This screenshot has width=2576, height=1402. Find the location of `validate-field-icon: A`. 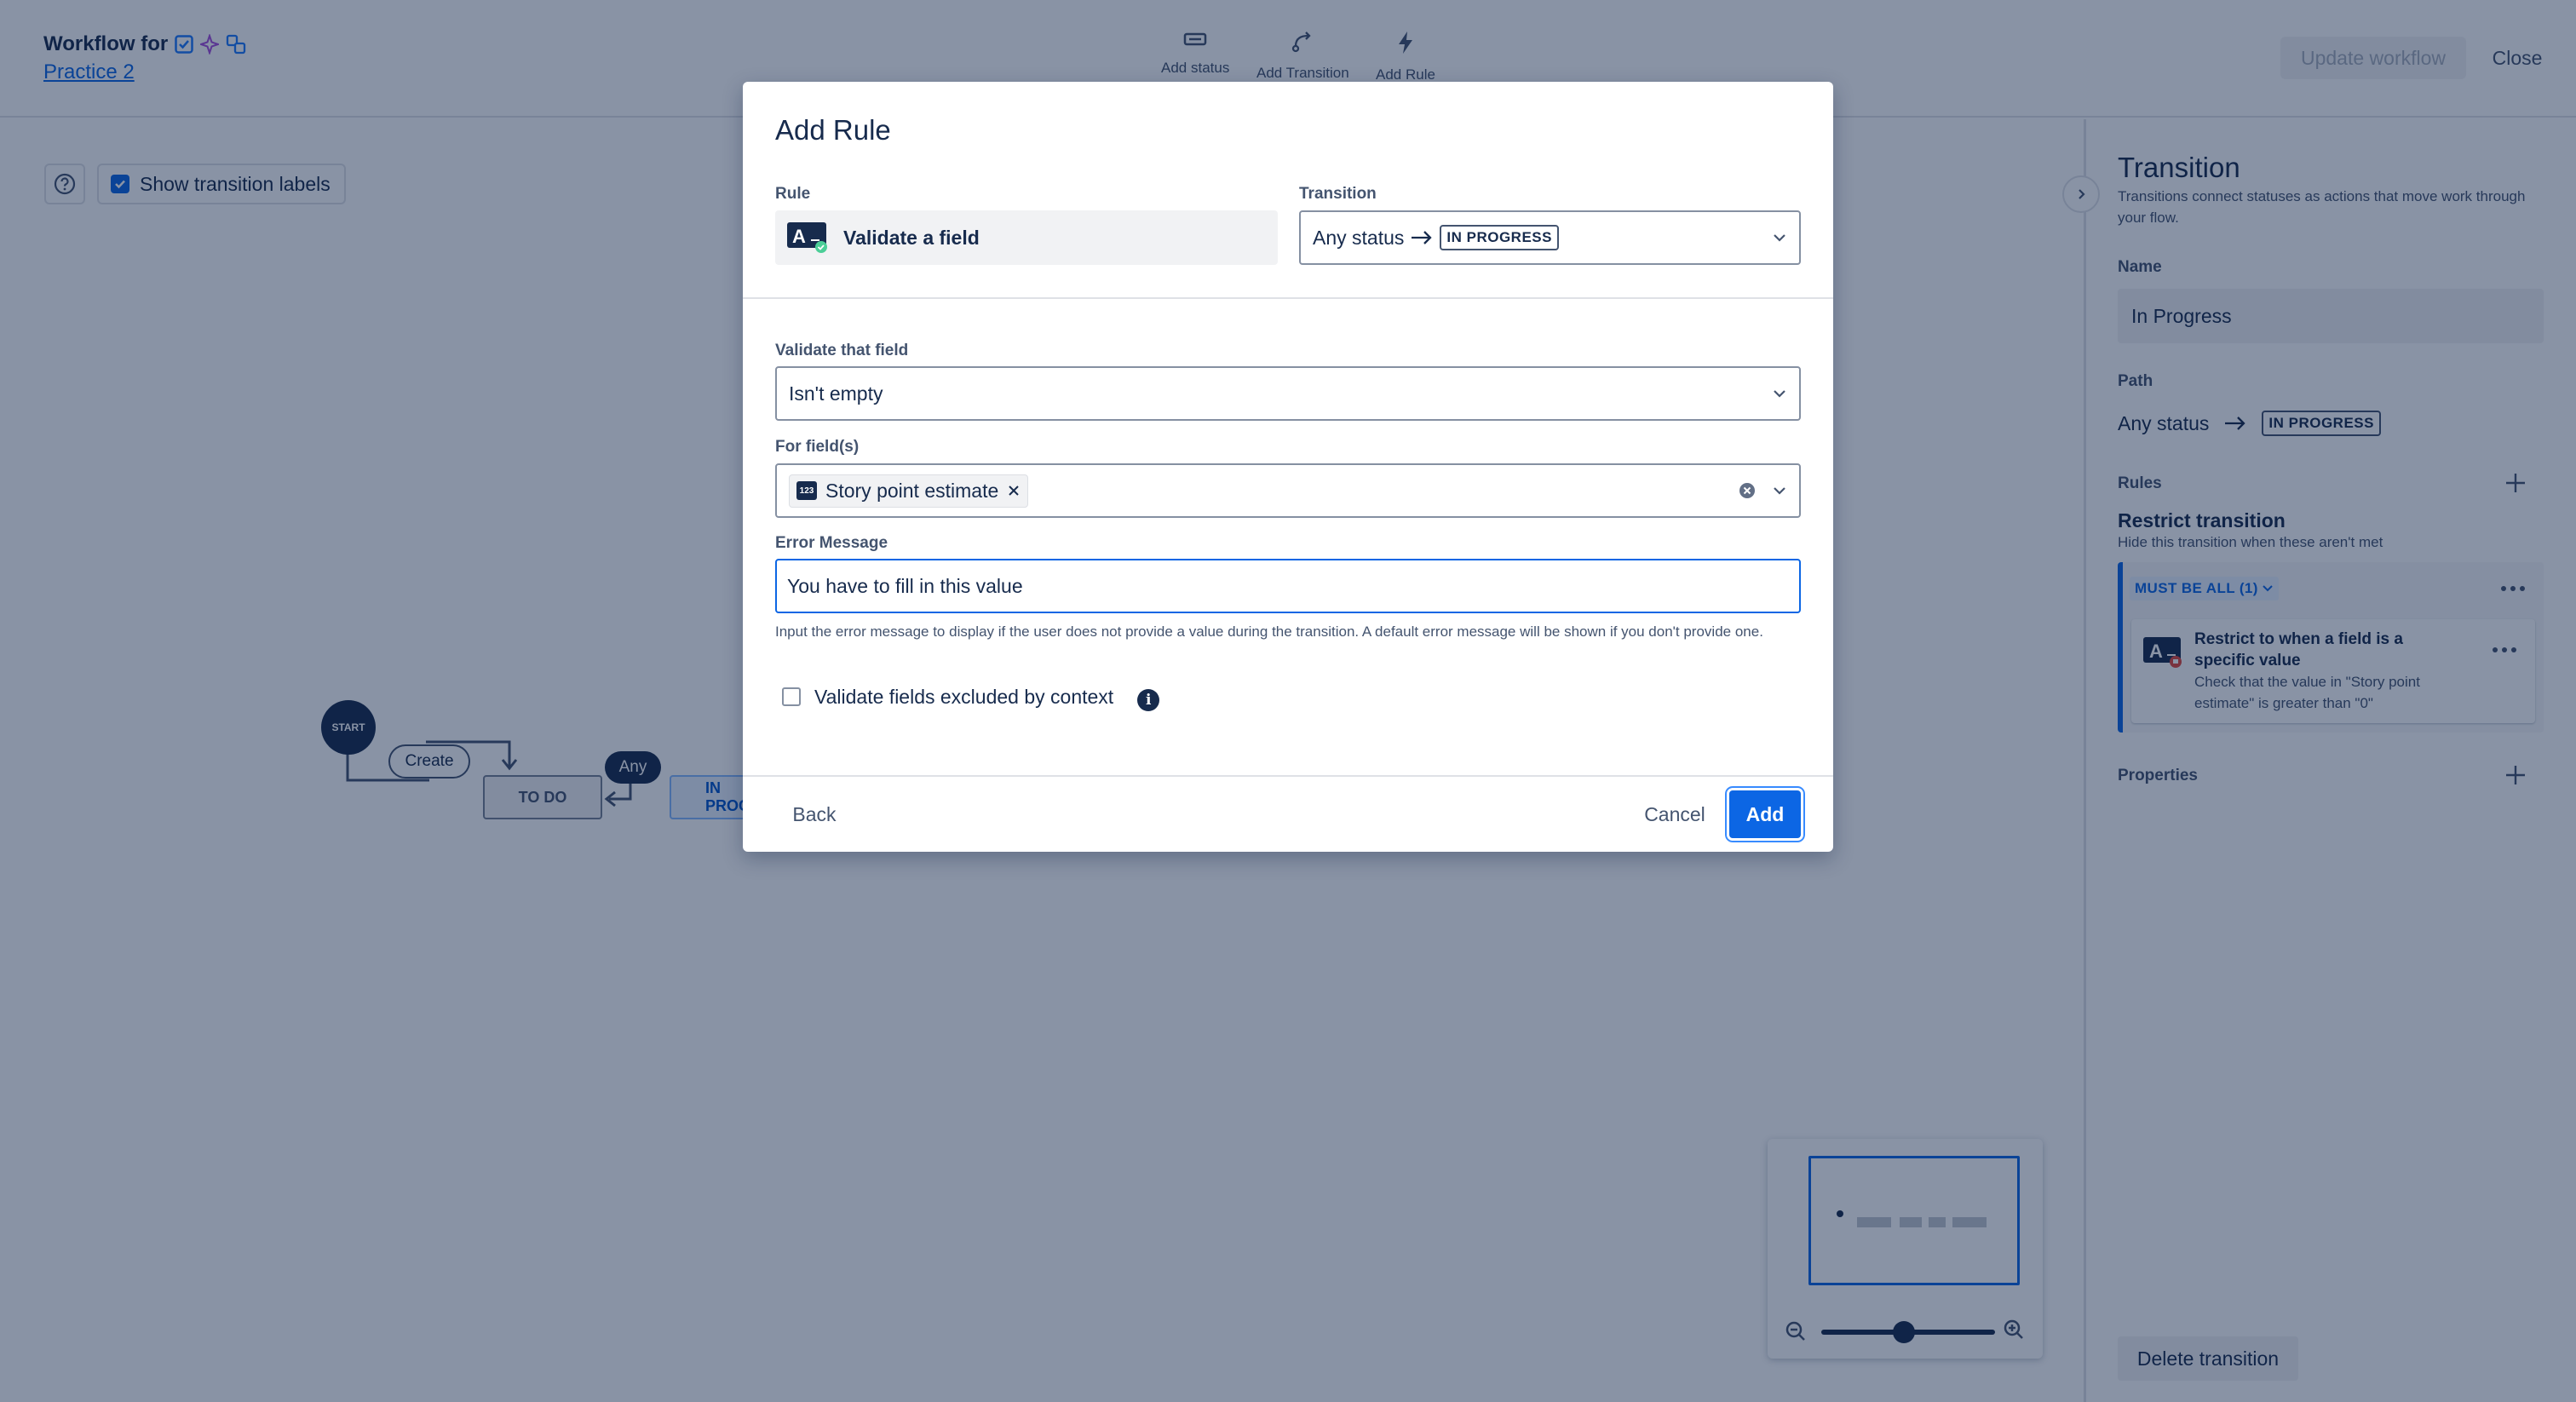

validate-field-icon: A is located at coordinates (809, 238).